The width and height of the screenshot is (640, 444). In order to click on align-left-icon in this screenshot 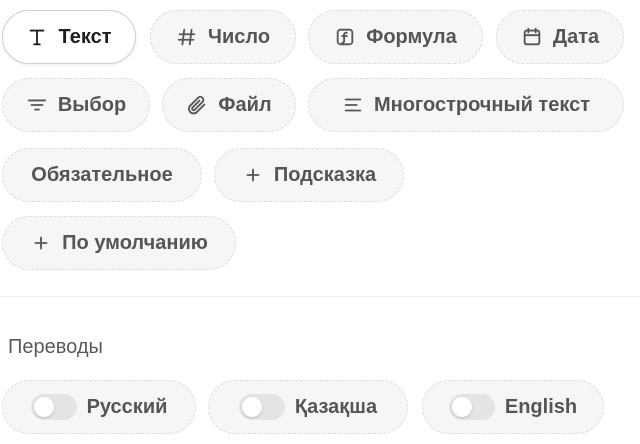, I will do `click(353, 105)`.